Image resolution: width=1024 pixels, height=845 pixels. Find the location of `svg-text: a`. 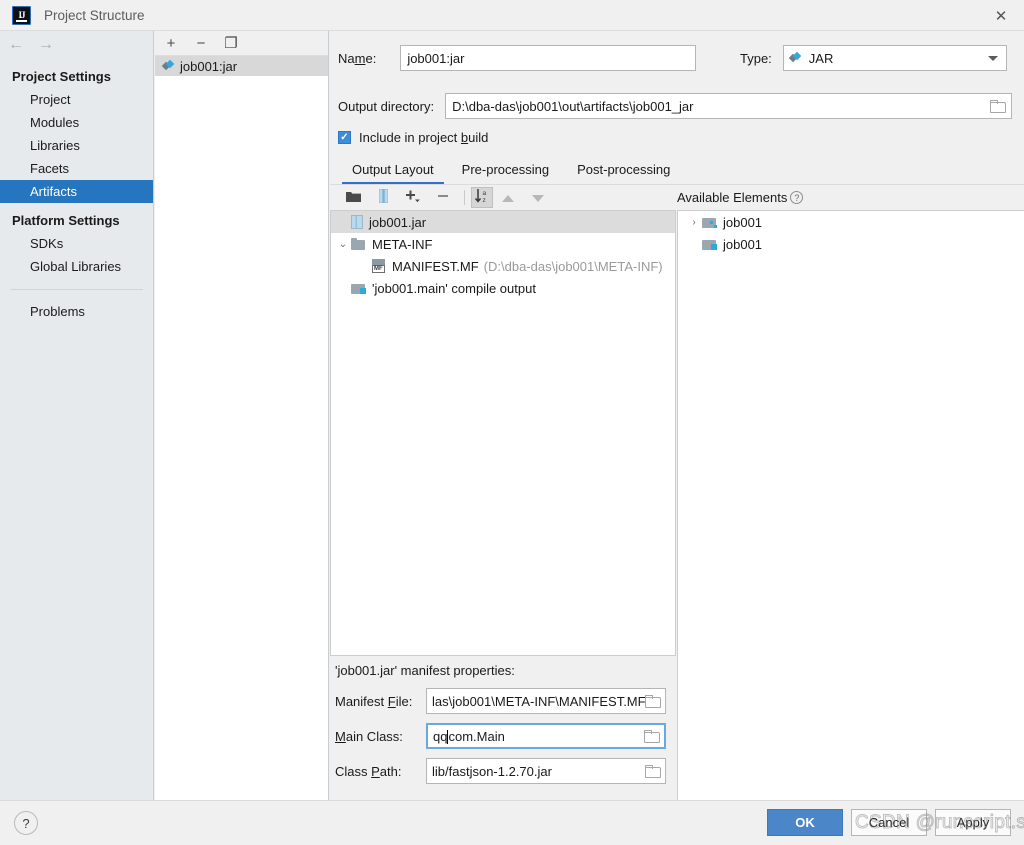

svg-text: a is located at coordinates (484, 193).